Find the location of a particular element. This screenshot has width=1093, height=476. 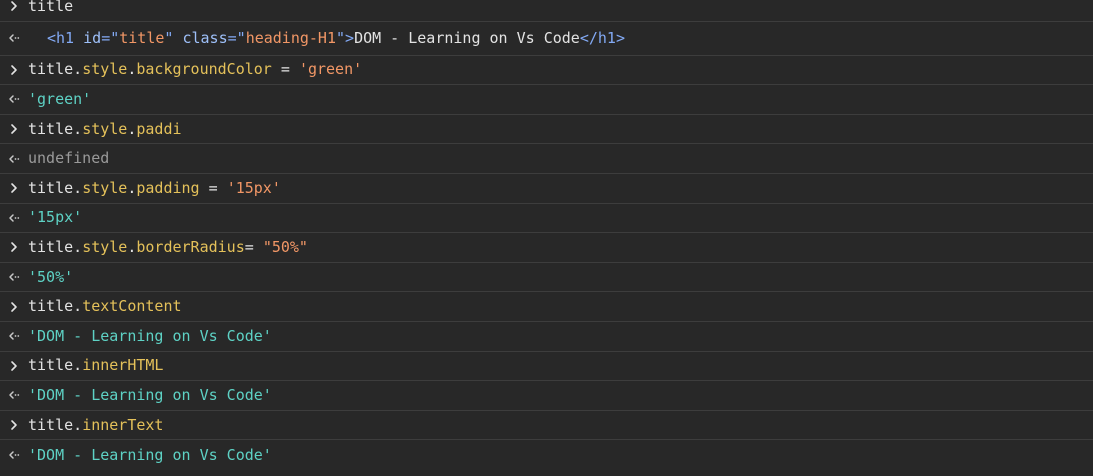

console-result: undefined is located at coordinates (68, 158).